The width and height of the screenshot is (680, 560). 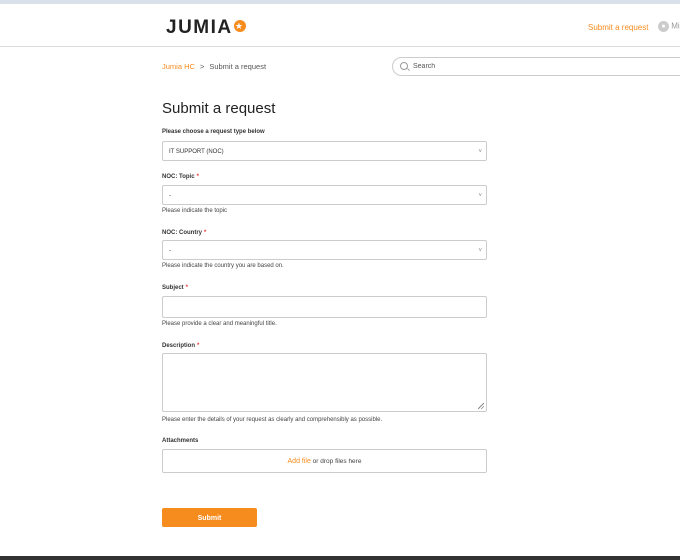 What do you see at coordinates (195, 211) in the screenshot?
I see `topic-hint: Please indicate the topic` at bounding box center [195, 211].